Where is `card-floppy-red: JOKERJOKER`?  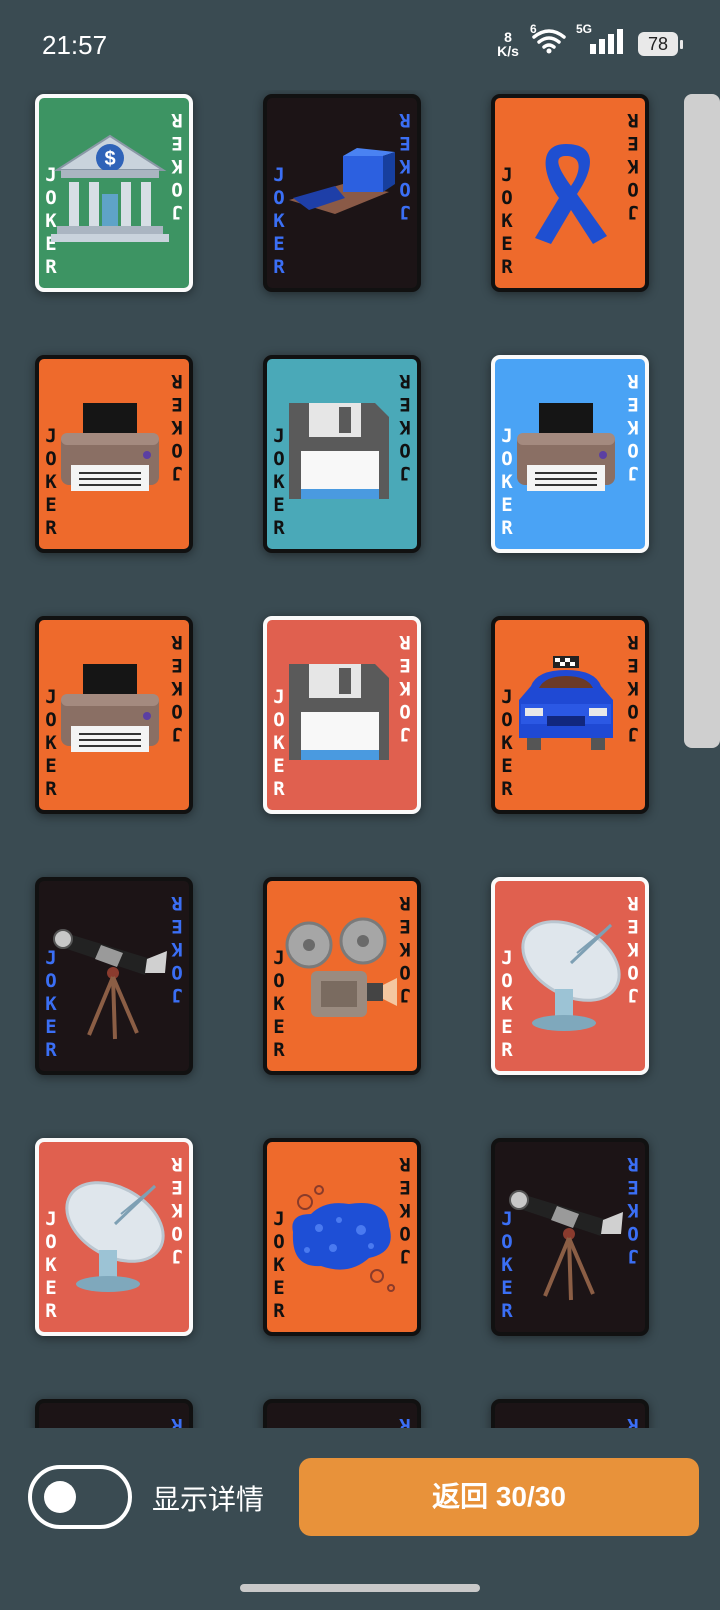 card-floppy-red: JOKERJOKER is located at coordinates (342, 715).